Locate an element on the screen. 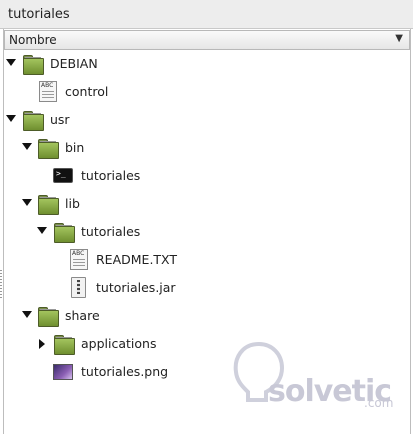  tree-row-label: bin is located at coordinates (75, 147).